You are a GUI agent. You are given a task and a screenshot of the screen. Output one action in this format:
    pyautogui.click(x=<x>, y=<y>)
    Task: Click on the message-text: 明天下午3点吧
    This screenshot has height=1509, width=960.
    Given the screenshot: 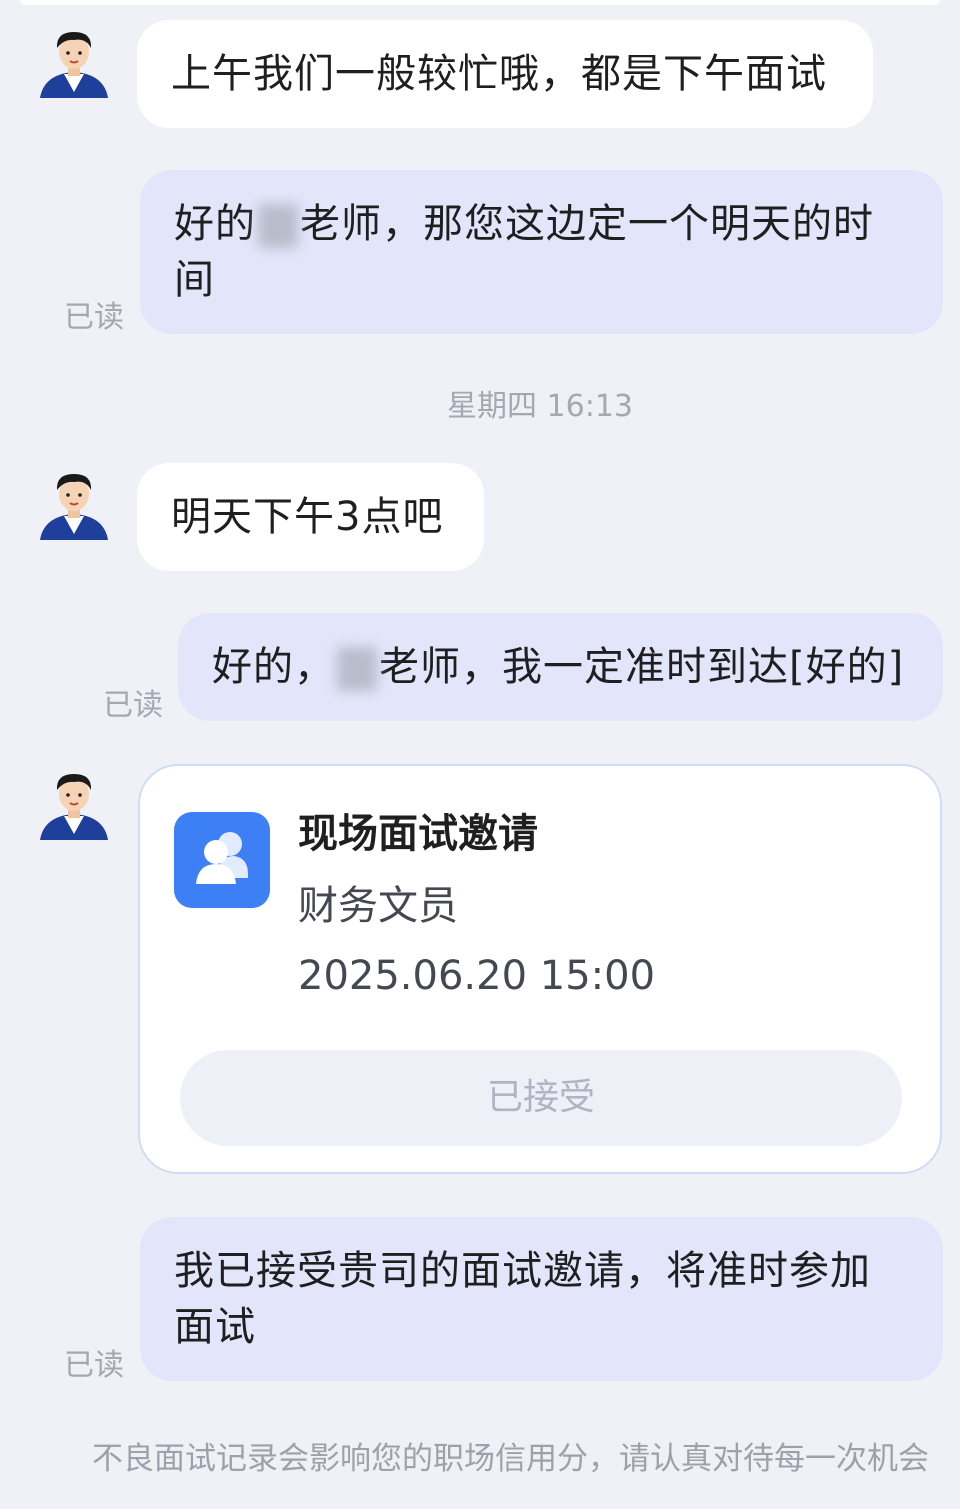 What is the action you would take?
    pyautogui.click(x=307, y=517)
    